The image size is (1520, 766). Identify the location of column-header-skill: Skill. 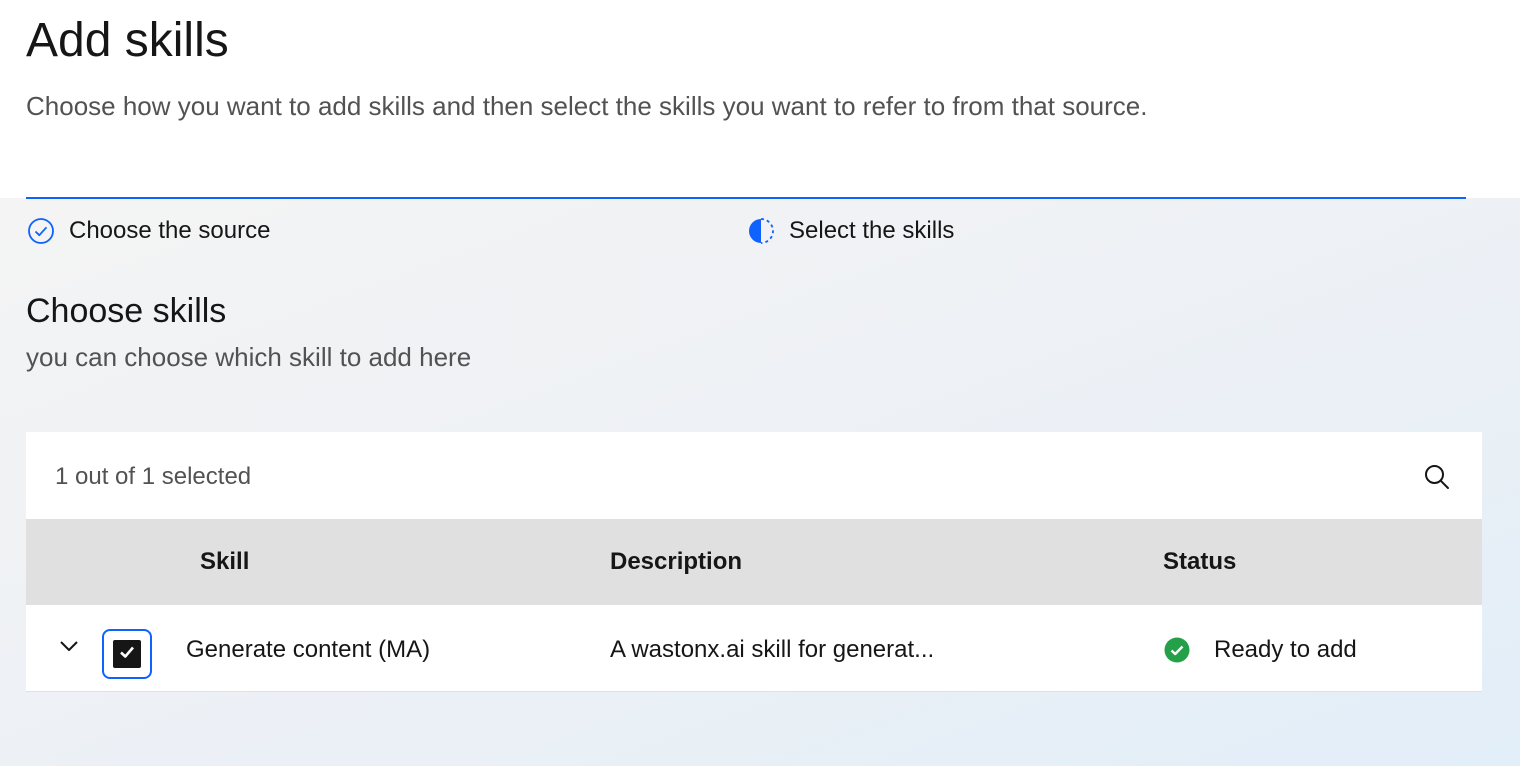
(224, 562).